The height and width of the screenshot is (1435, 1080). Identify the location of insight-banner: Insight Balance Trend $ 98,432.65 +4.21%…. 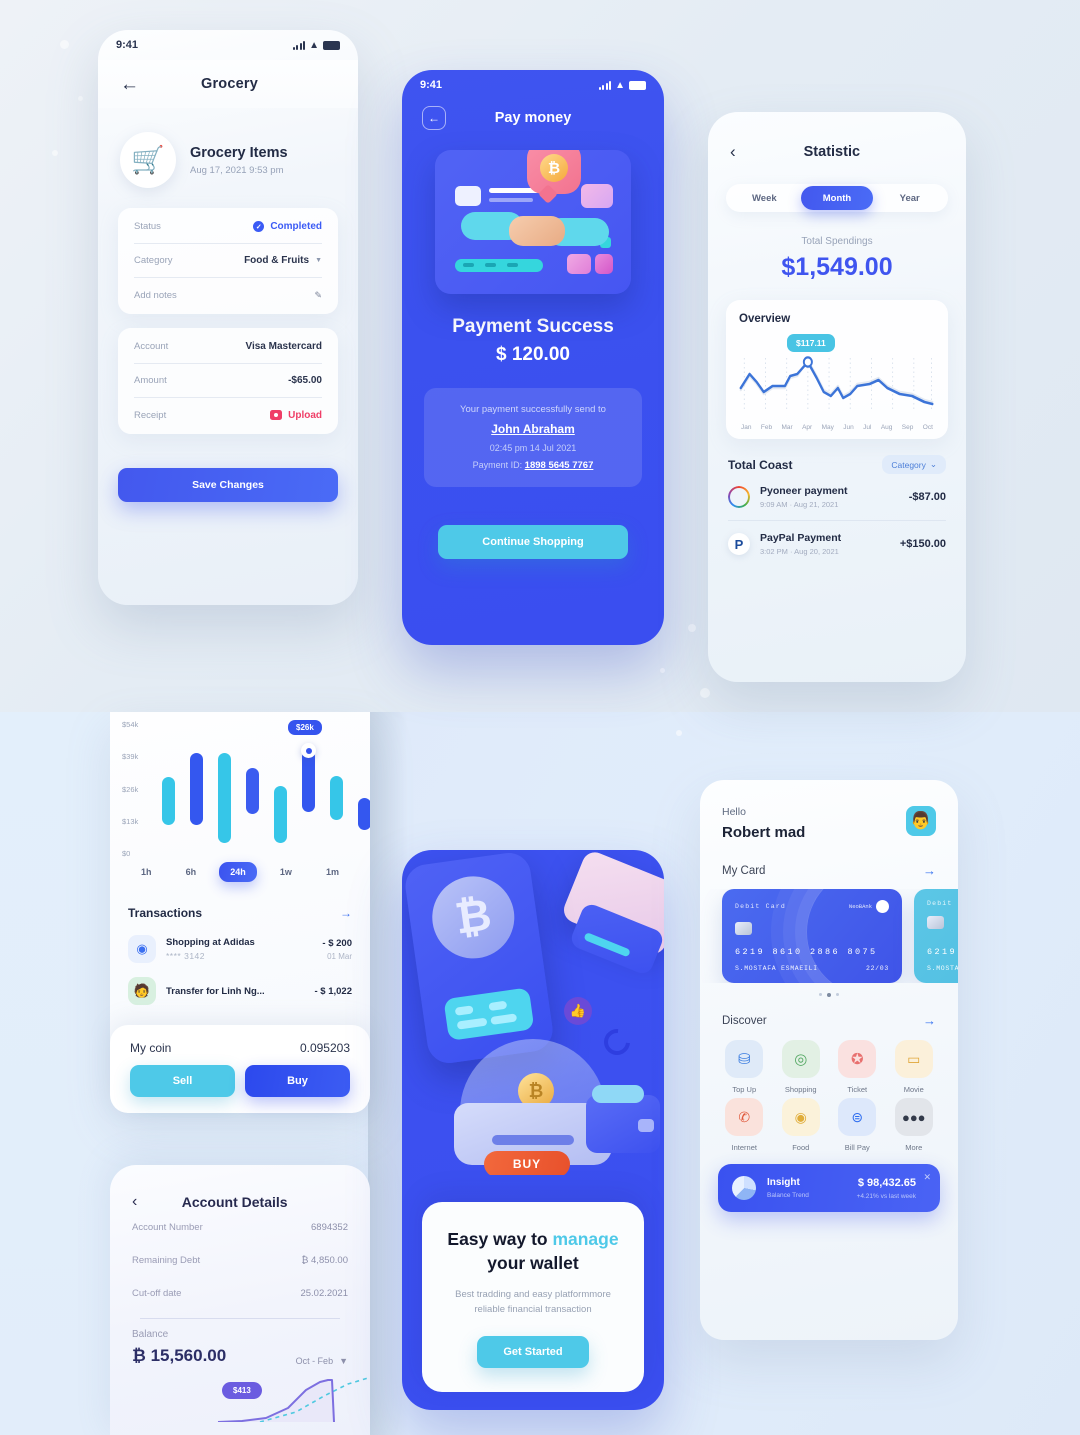
(829, 1188).